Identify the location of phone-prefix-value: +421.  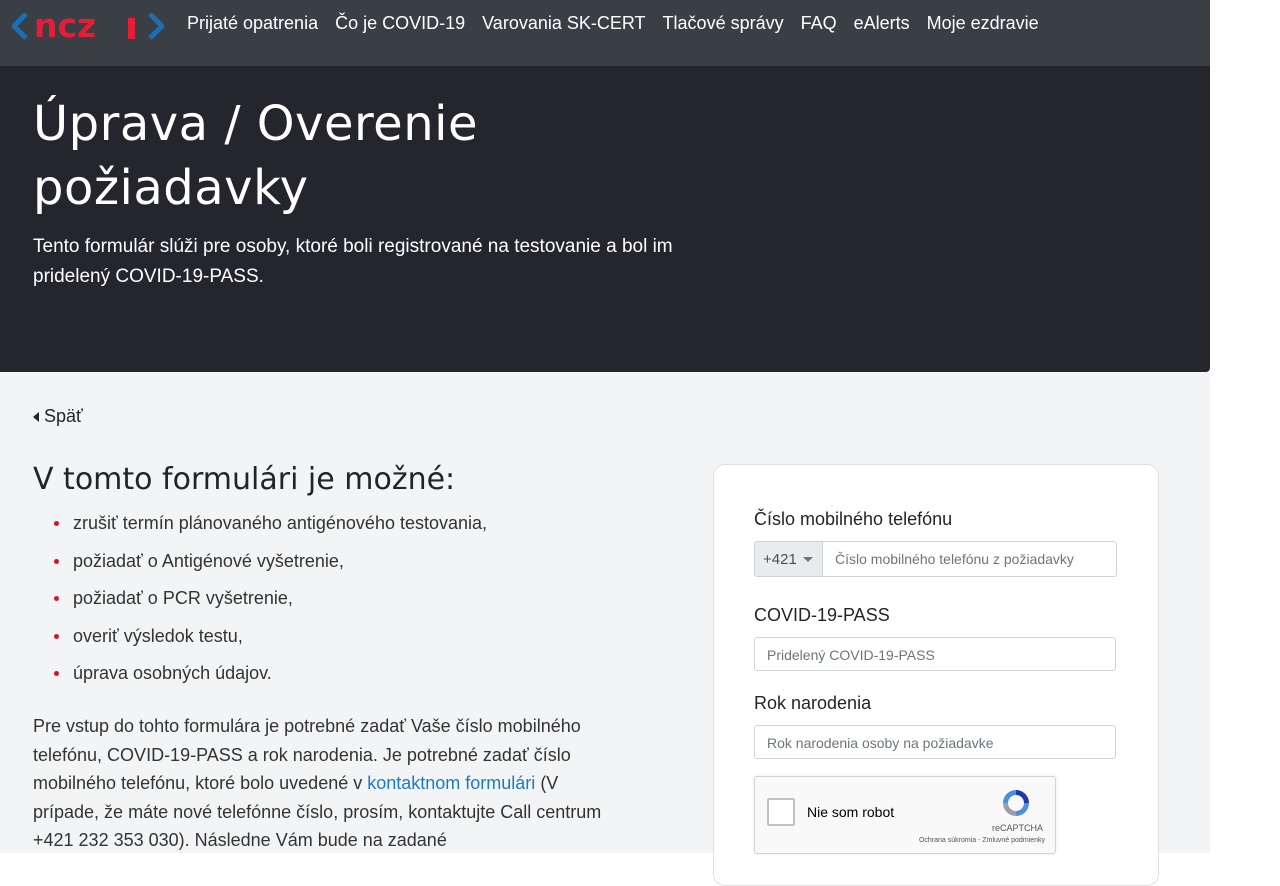
(780, 559).